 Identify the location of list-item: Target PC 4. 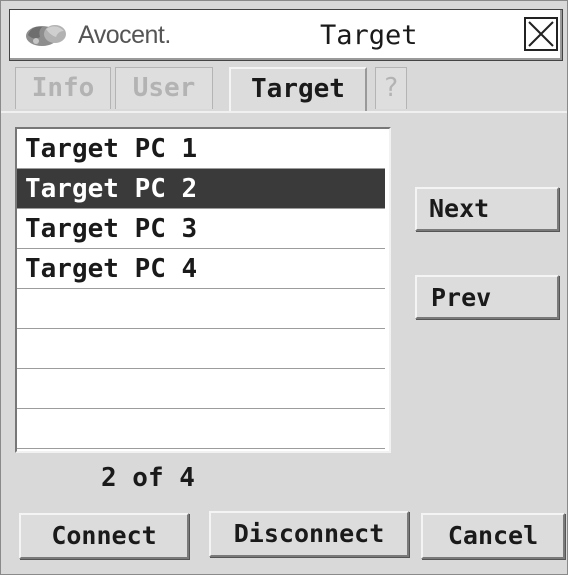
(201, 269).